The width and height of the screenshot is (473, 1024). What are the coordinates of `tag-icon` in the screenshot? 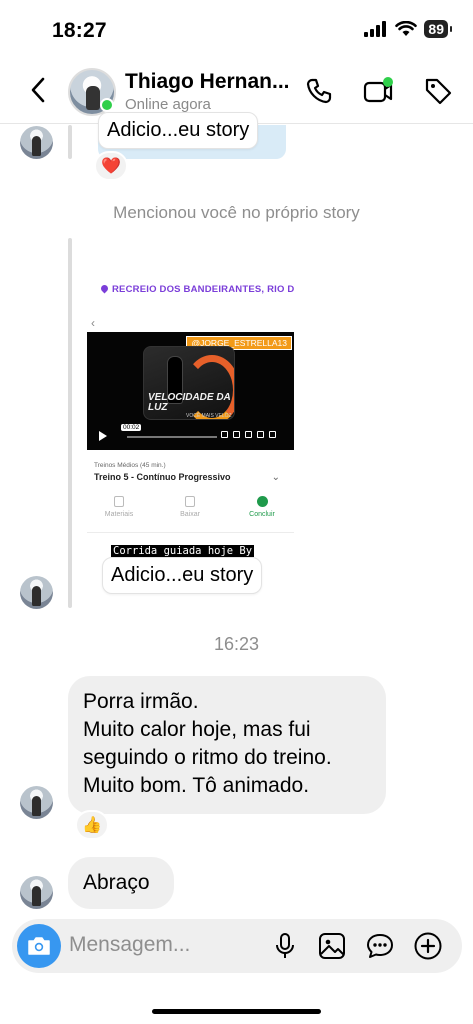 It's located at (438, 91).